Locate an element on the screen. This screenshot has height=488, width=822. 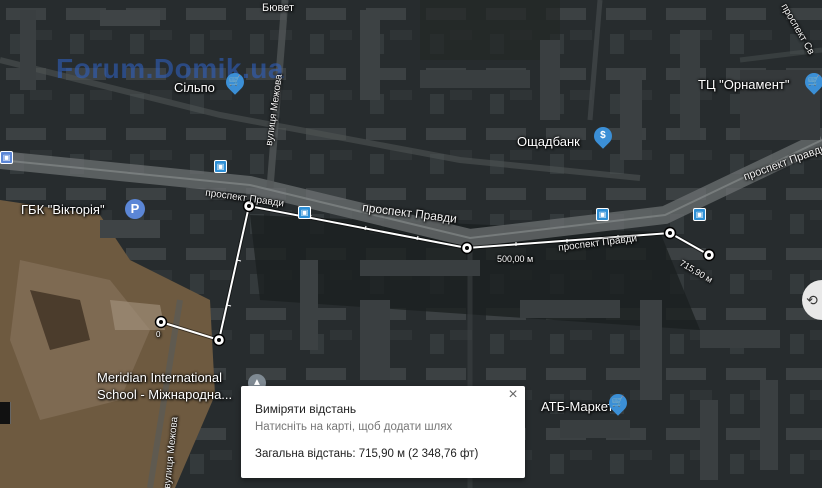
panel-title: Виміряти відстань is located at coordinates (306, 409).